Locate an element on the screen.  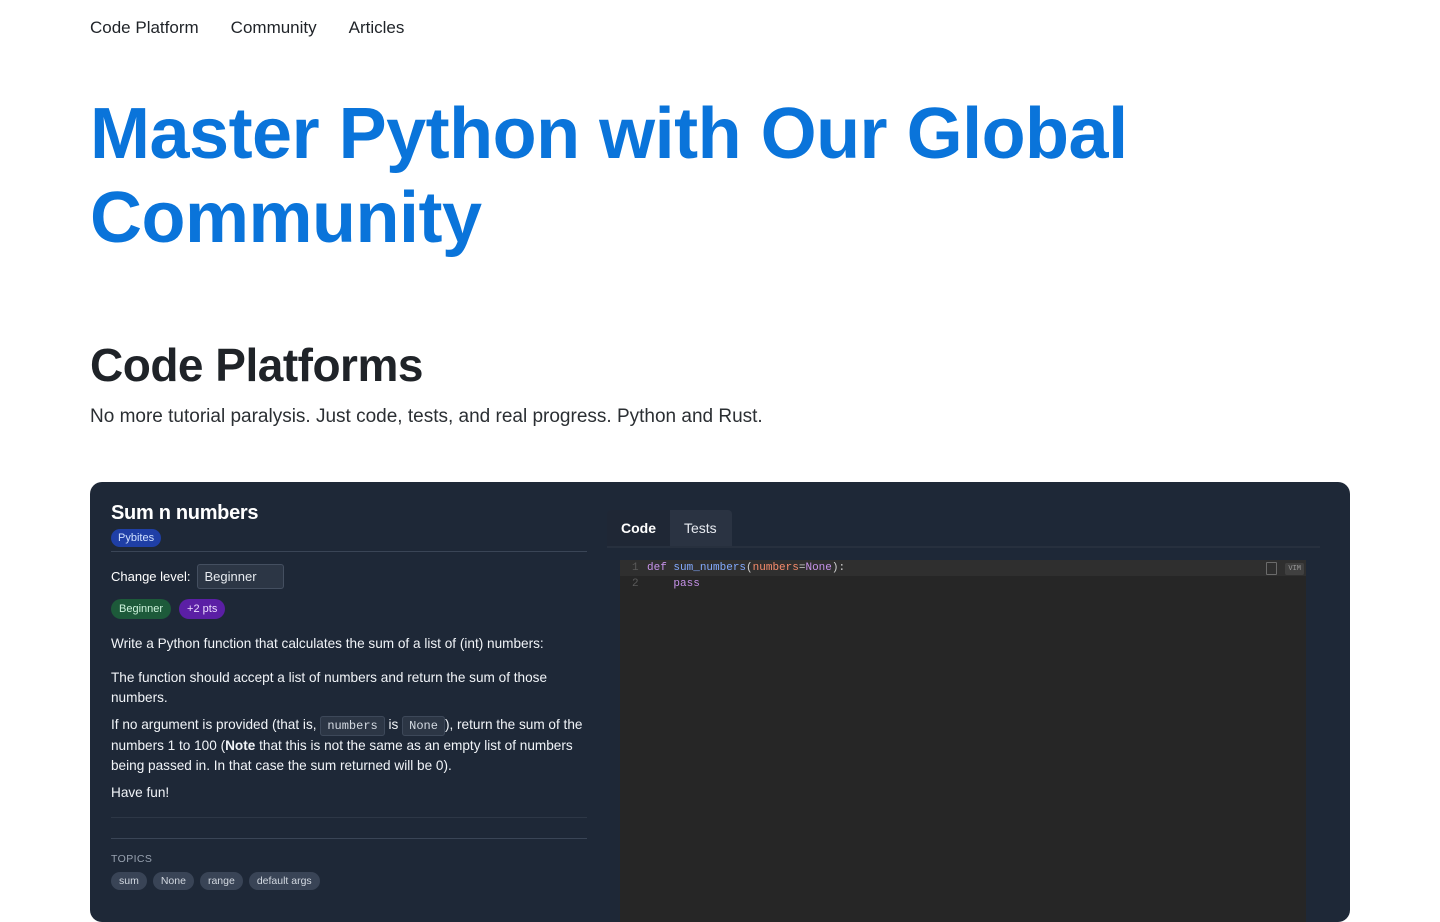
nav-articles: Articles is located at coordinates (377, 28).